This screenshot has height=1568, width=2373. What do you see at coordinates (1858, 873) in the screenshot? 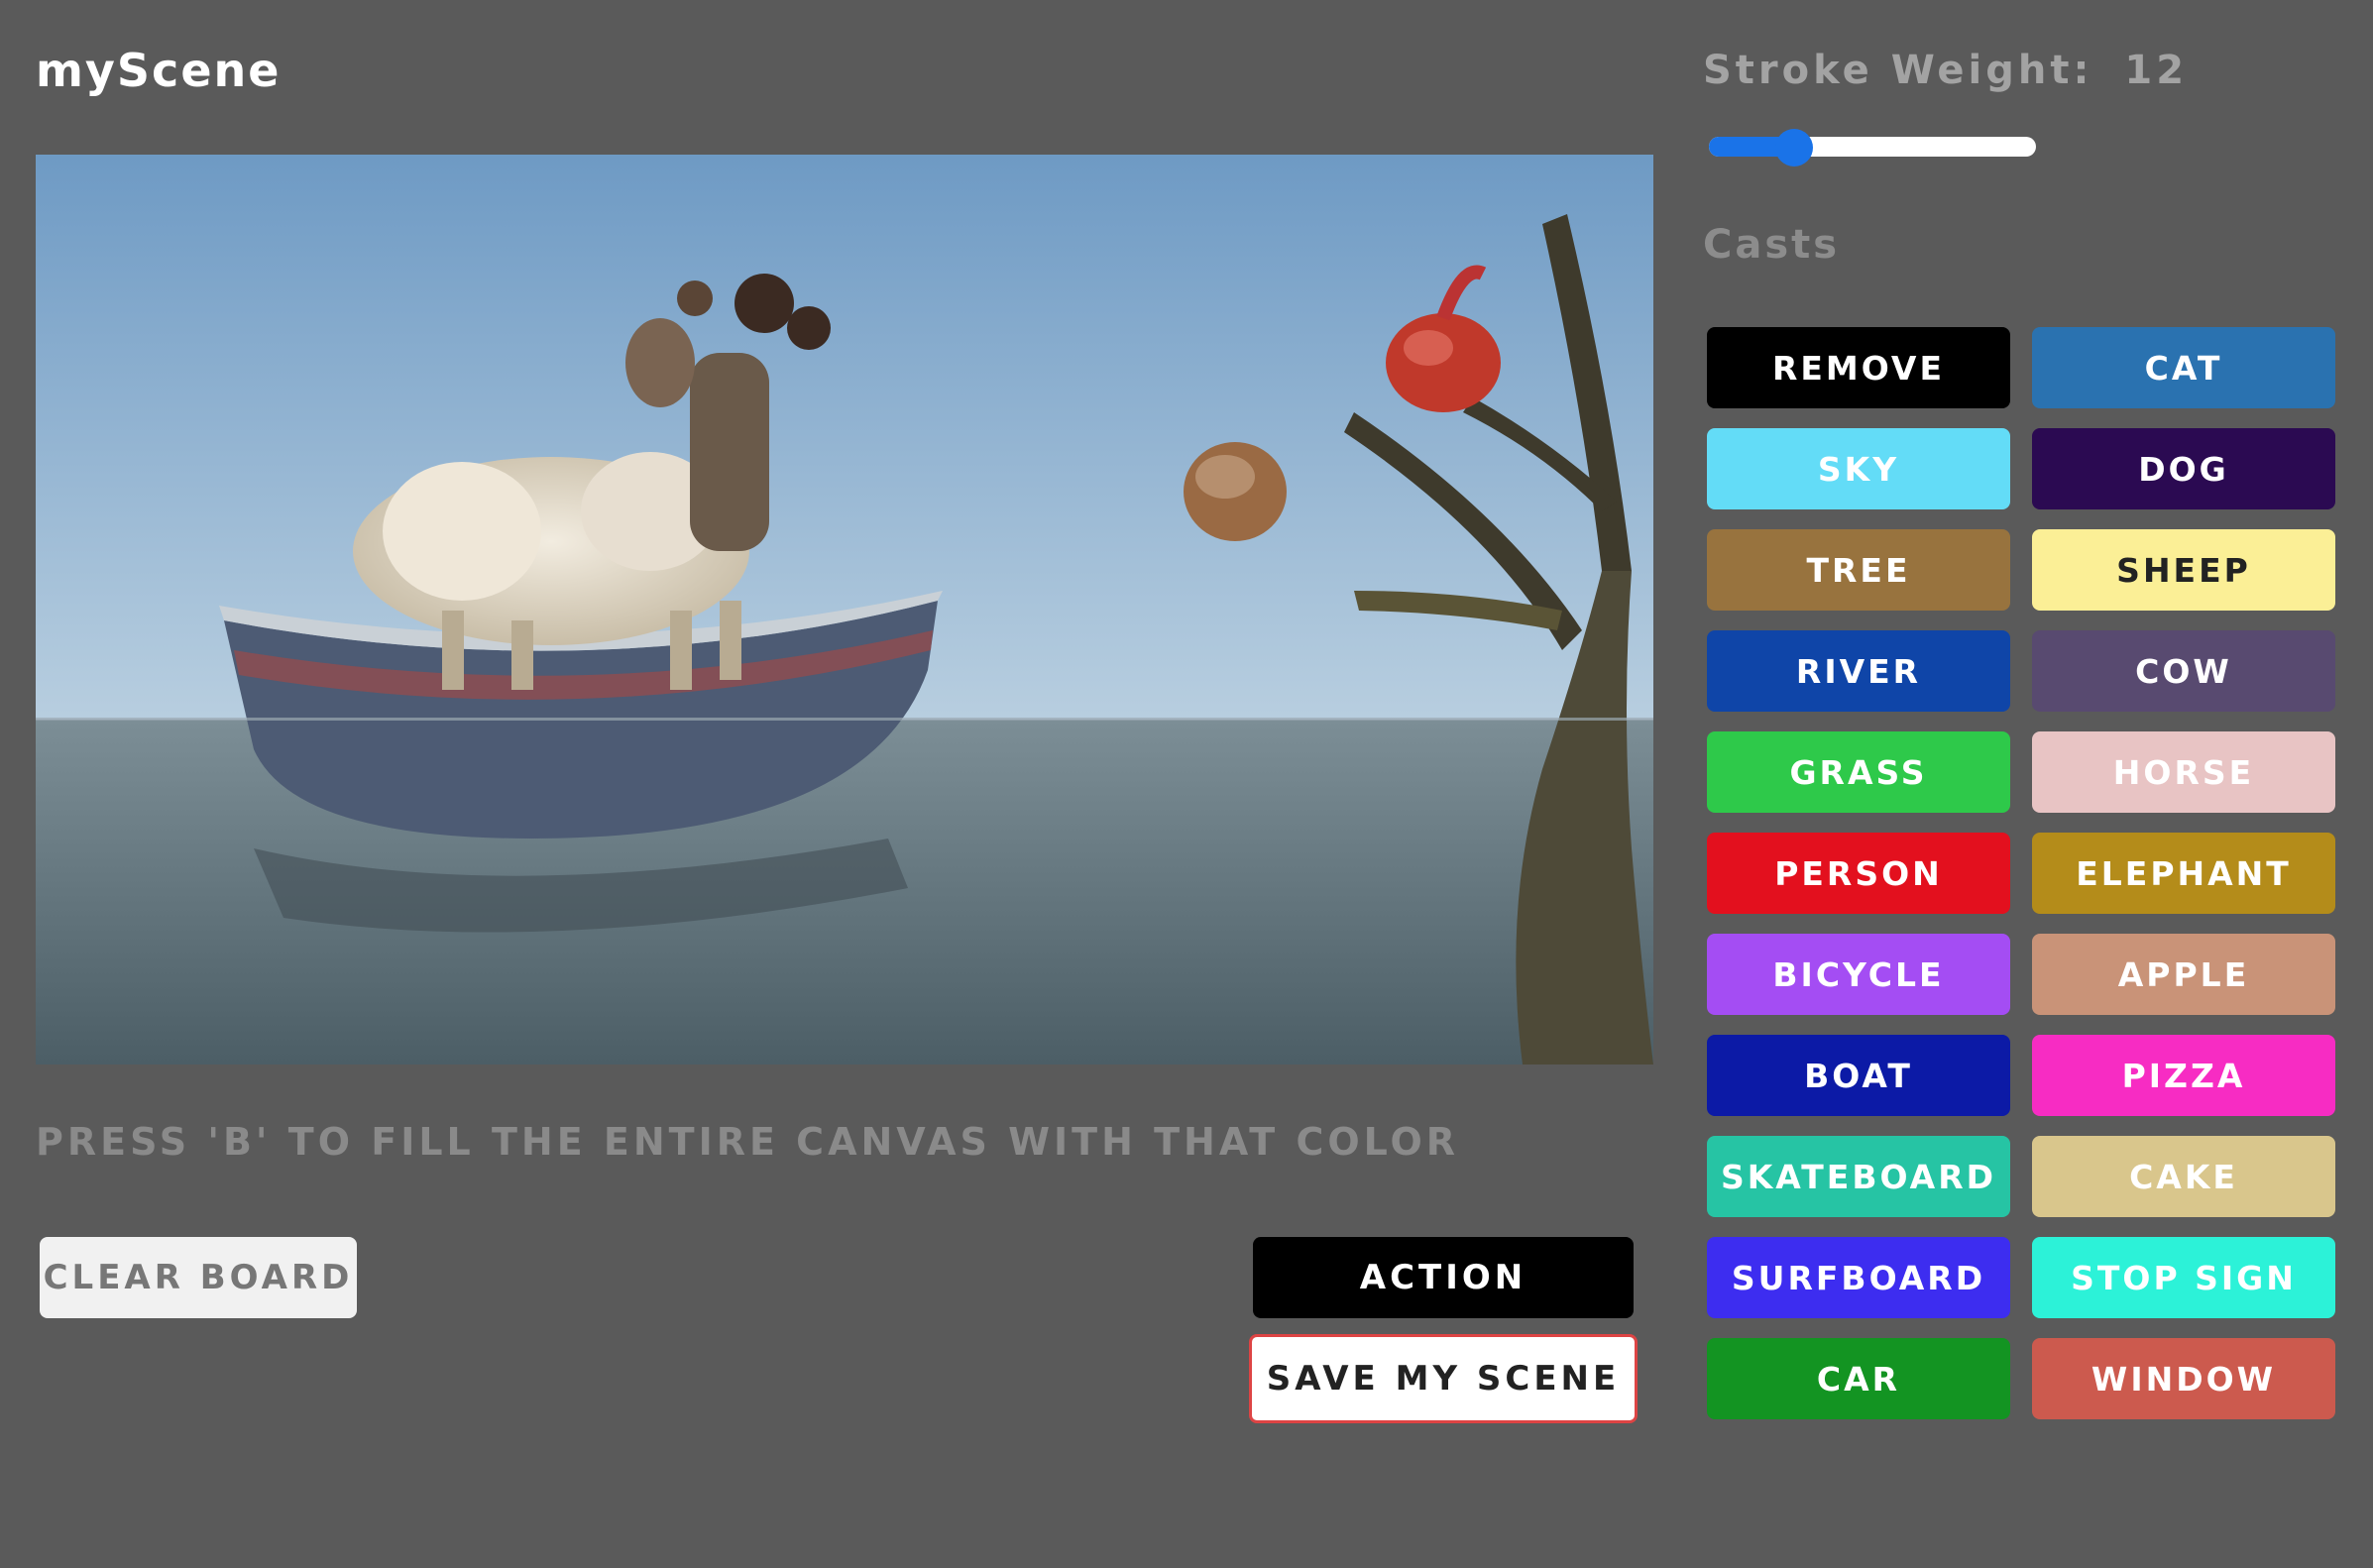
I see `cast-button-person: PERSON` at bounding box center [1858, 873].